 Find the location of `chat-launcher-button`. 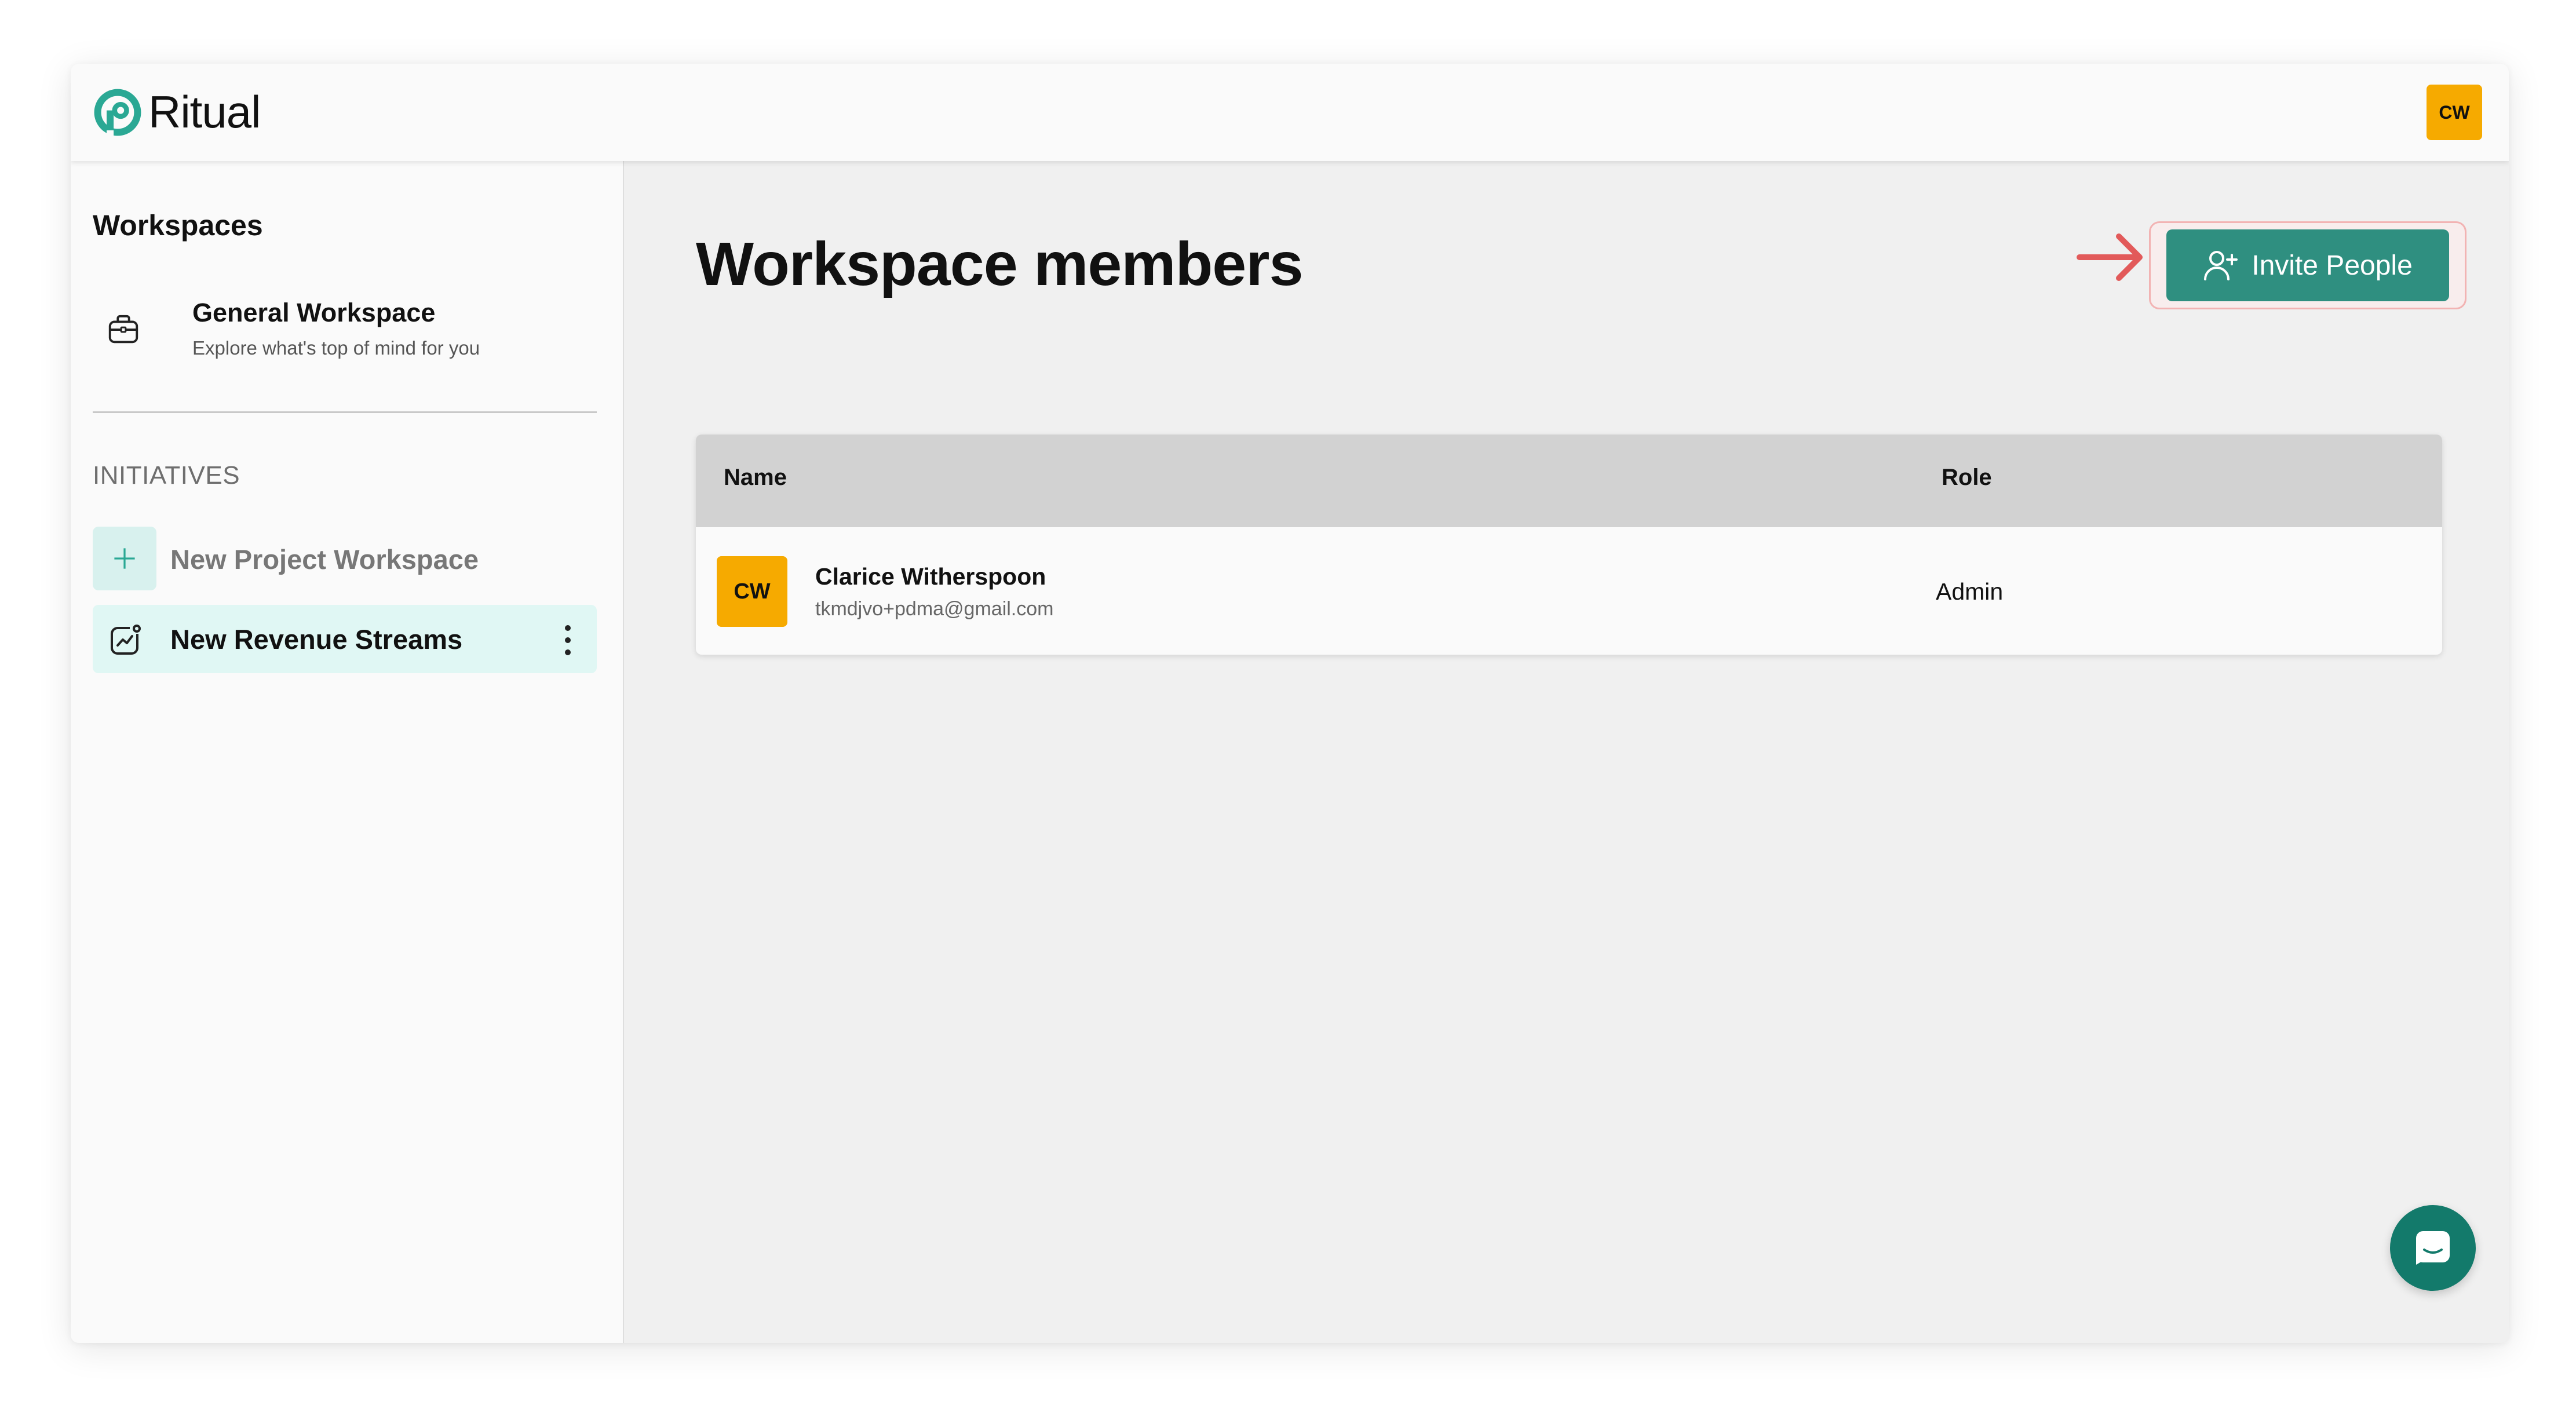

chat-launcher-button is located at coordinates (2433, 1248).